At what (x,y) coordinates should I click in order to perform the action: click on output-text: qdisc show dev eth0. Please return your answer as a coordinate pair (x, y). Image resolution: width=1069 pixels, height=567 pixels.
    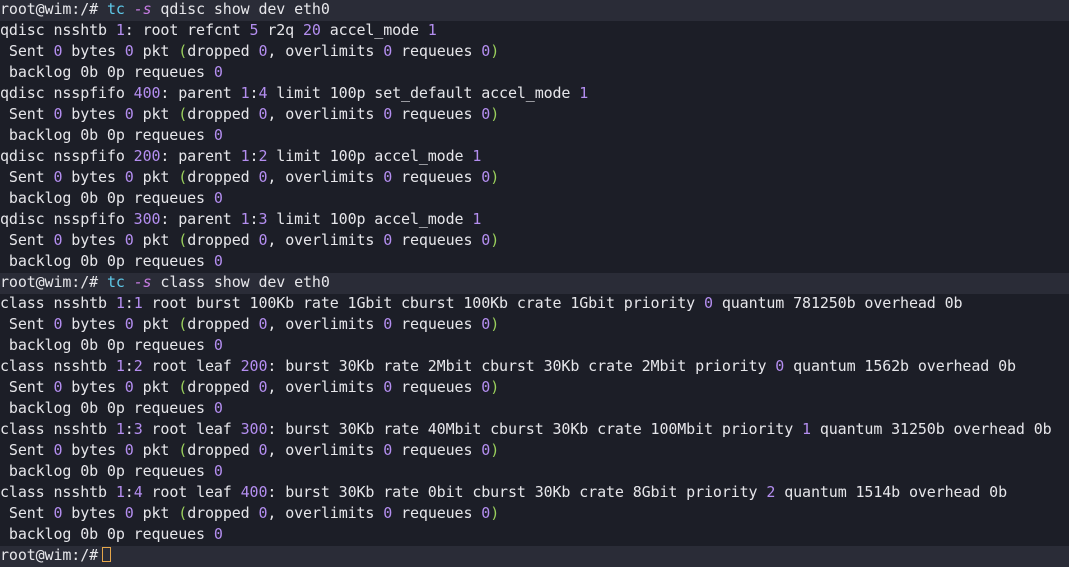
    Looking at the image, I should click on (240, 9).